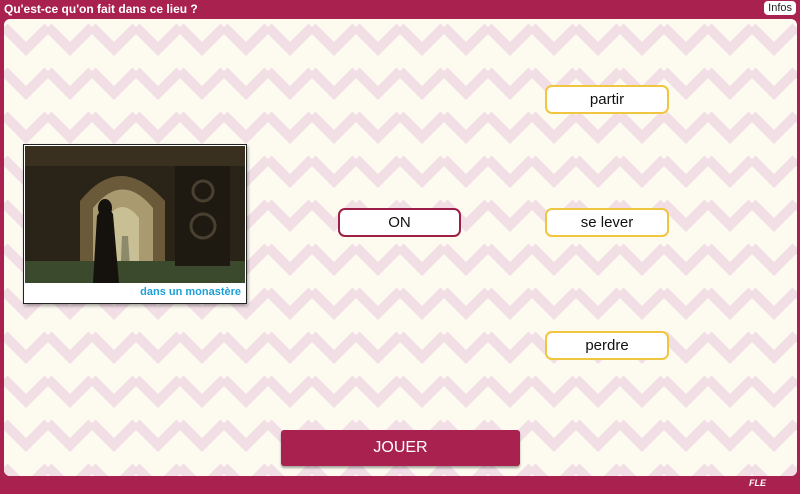  What do you see at coordinates (399, 222) in the screenshot?
I see `subject-pronoun-box: ON` at bounding box center [399, 222].